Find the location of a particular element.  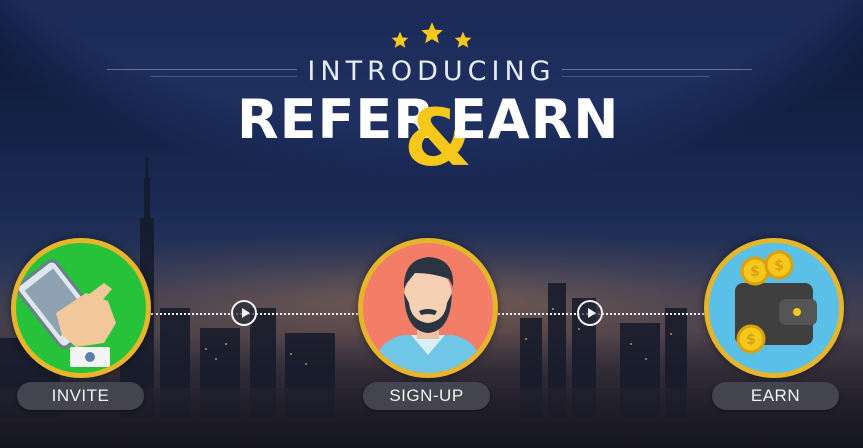

step-invite-circle is located at coordinates (81, 308).